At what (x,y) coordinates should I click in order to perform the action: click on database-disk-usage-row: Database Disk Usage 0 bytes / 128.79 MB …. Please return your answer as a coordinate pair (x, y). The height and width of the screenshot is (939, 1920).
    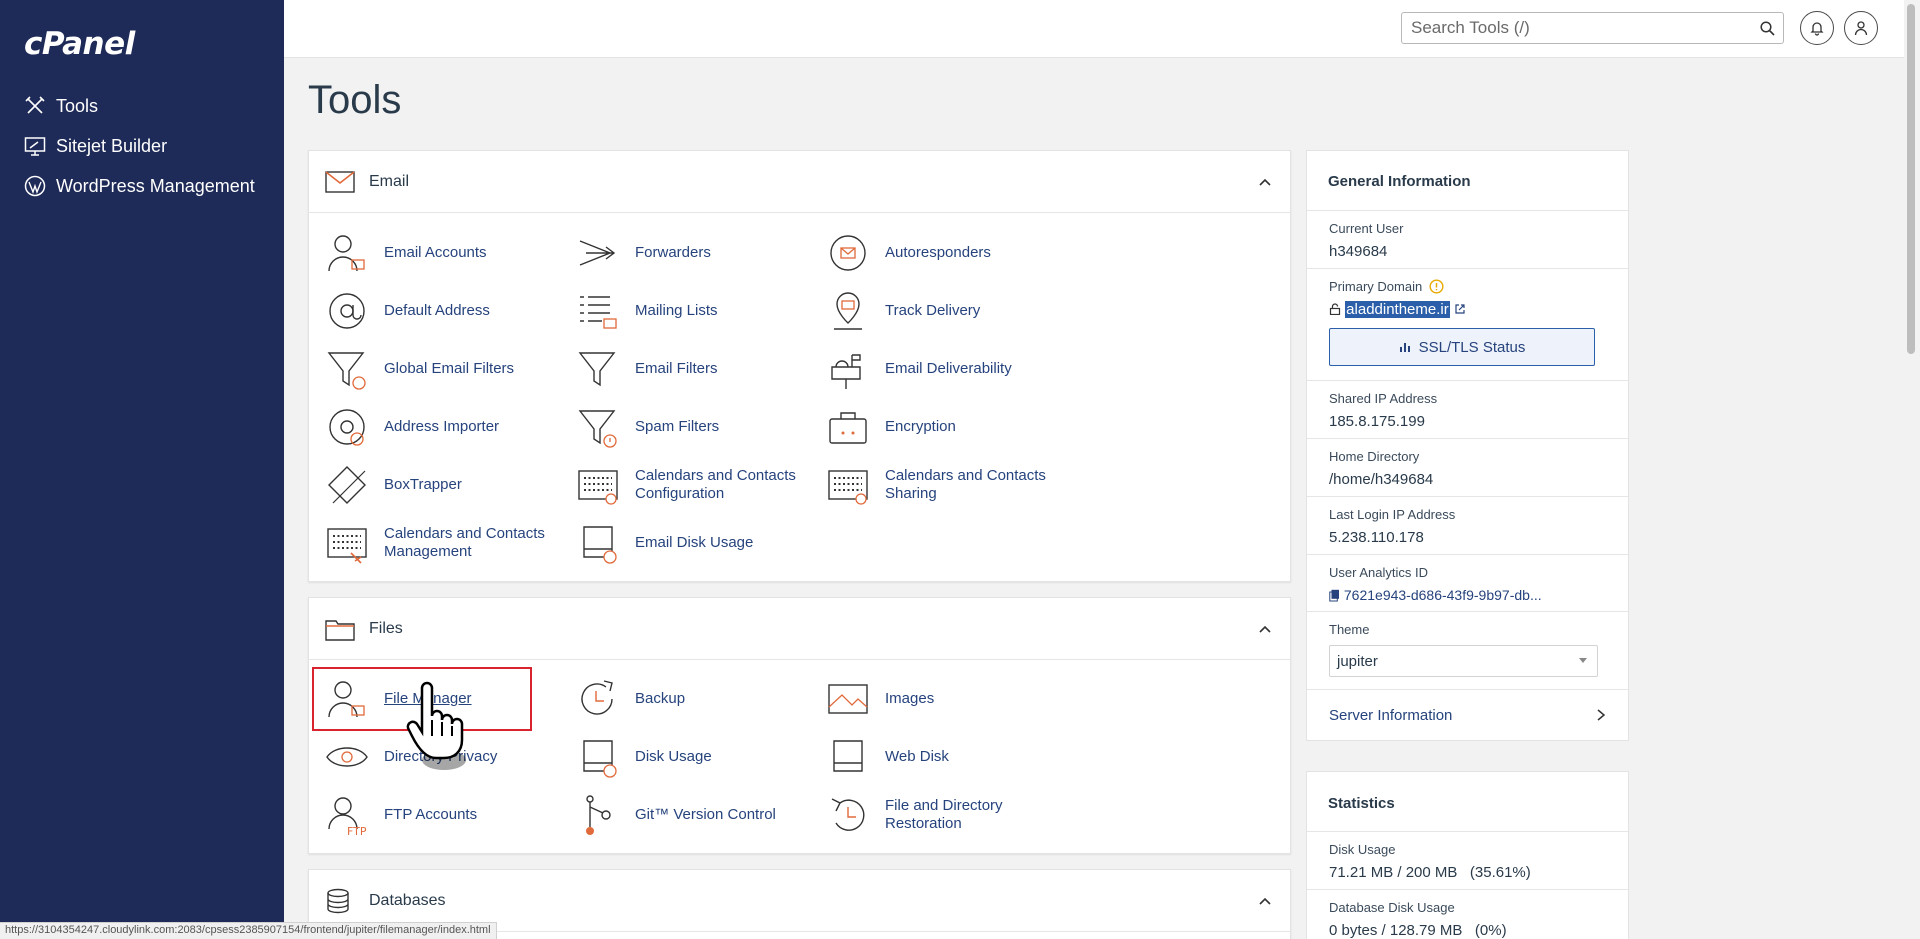
    Looking at the image, I should click on (1467, 914).